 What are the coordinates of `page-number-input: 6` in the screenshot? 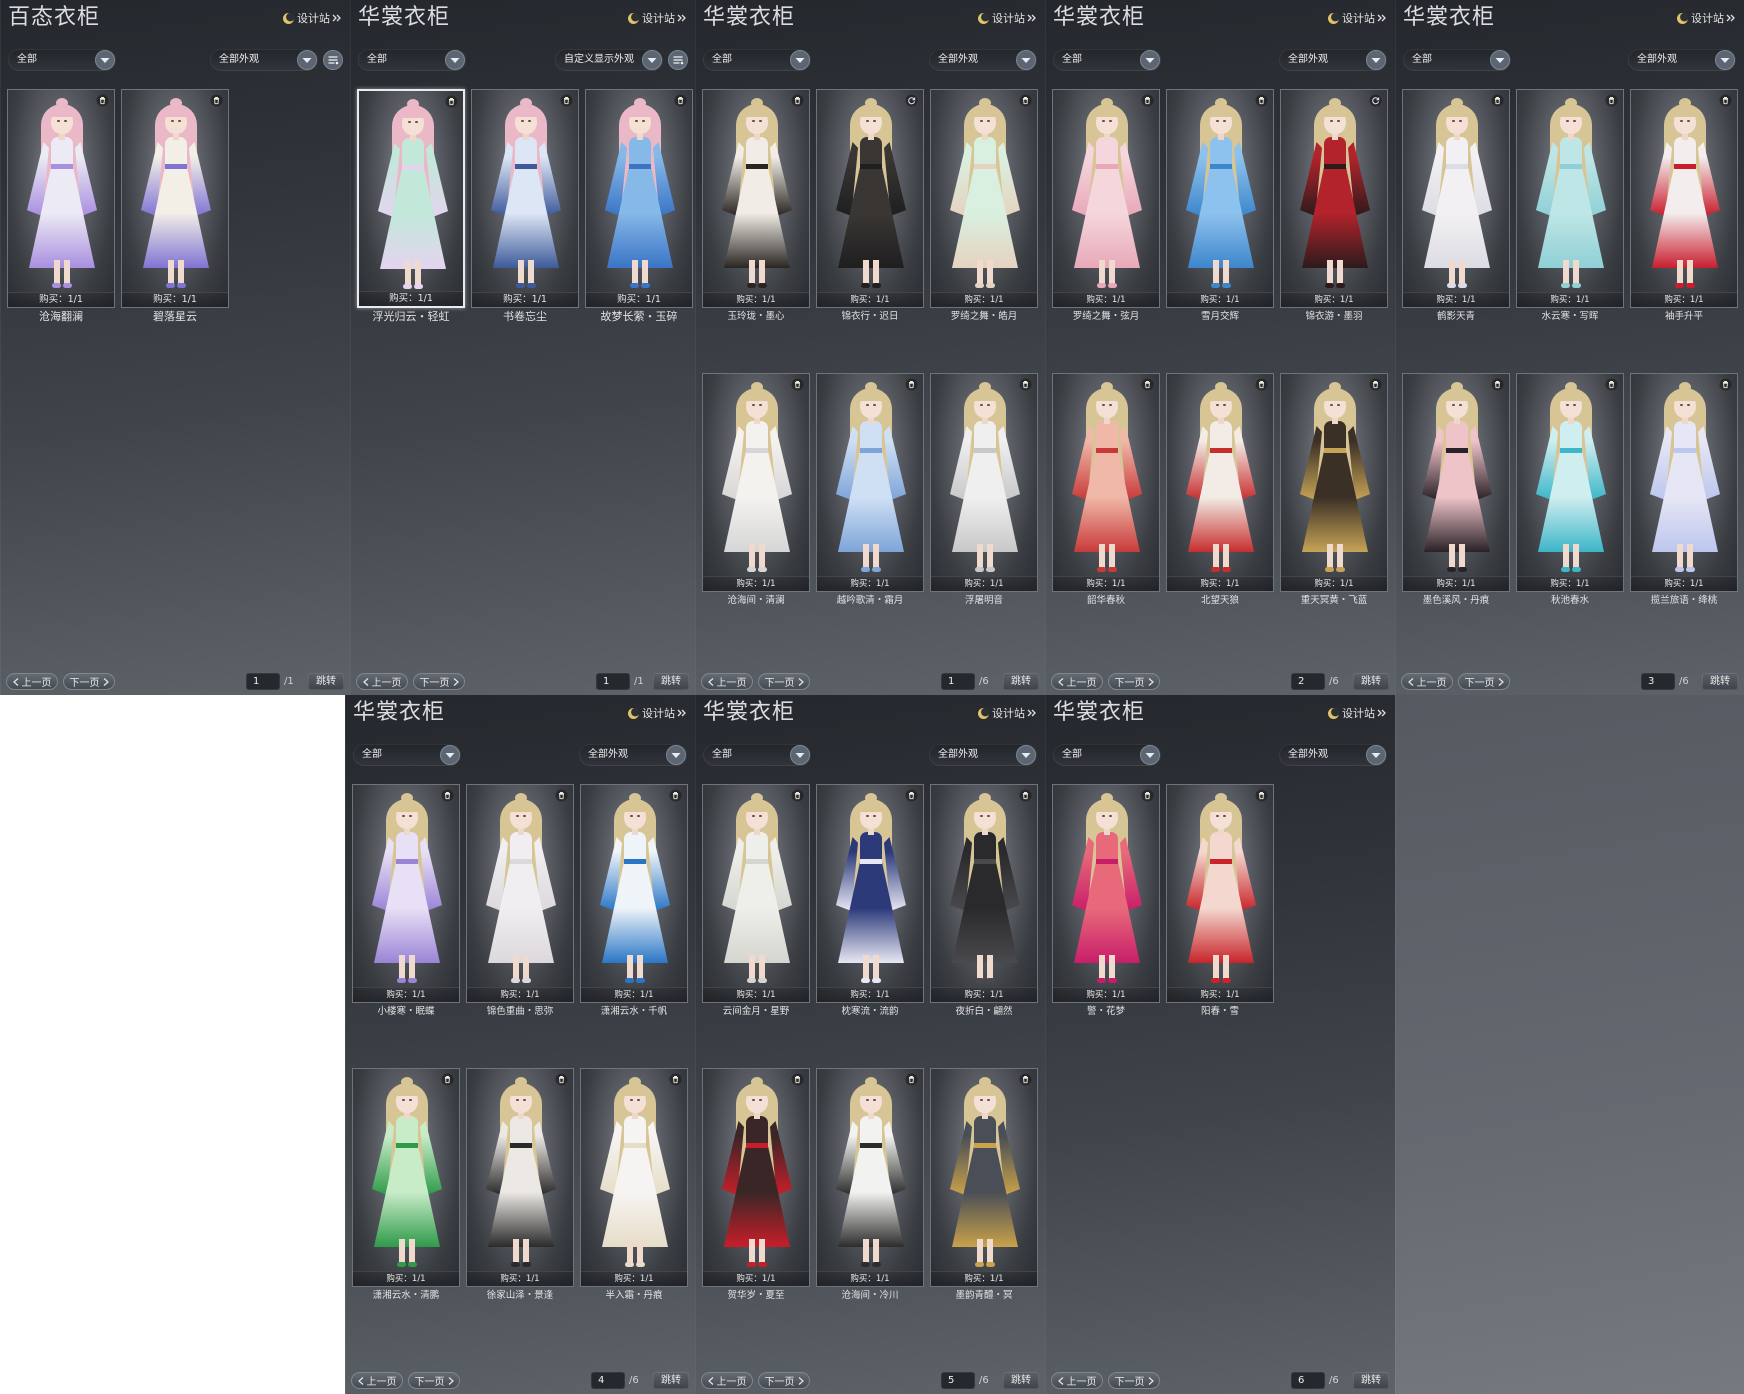 It's located at (1308, 1380).